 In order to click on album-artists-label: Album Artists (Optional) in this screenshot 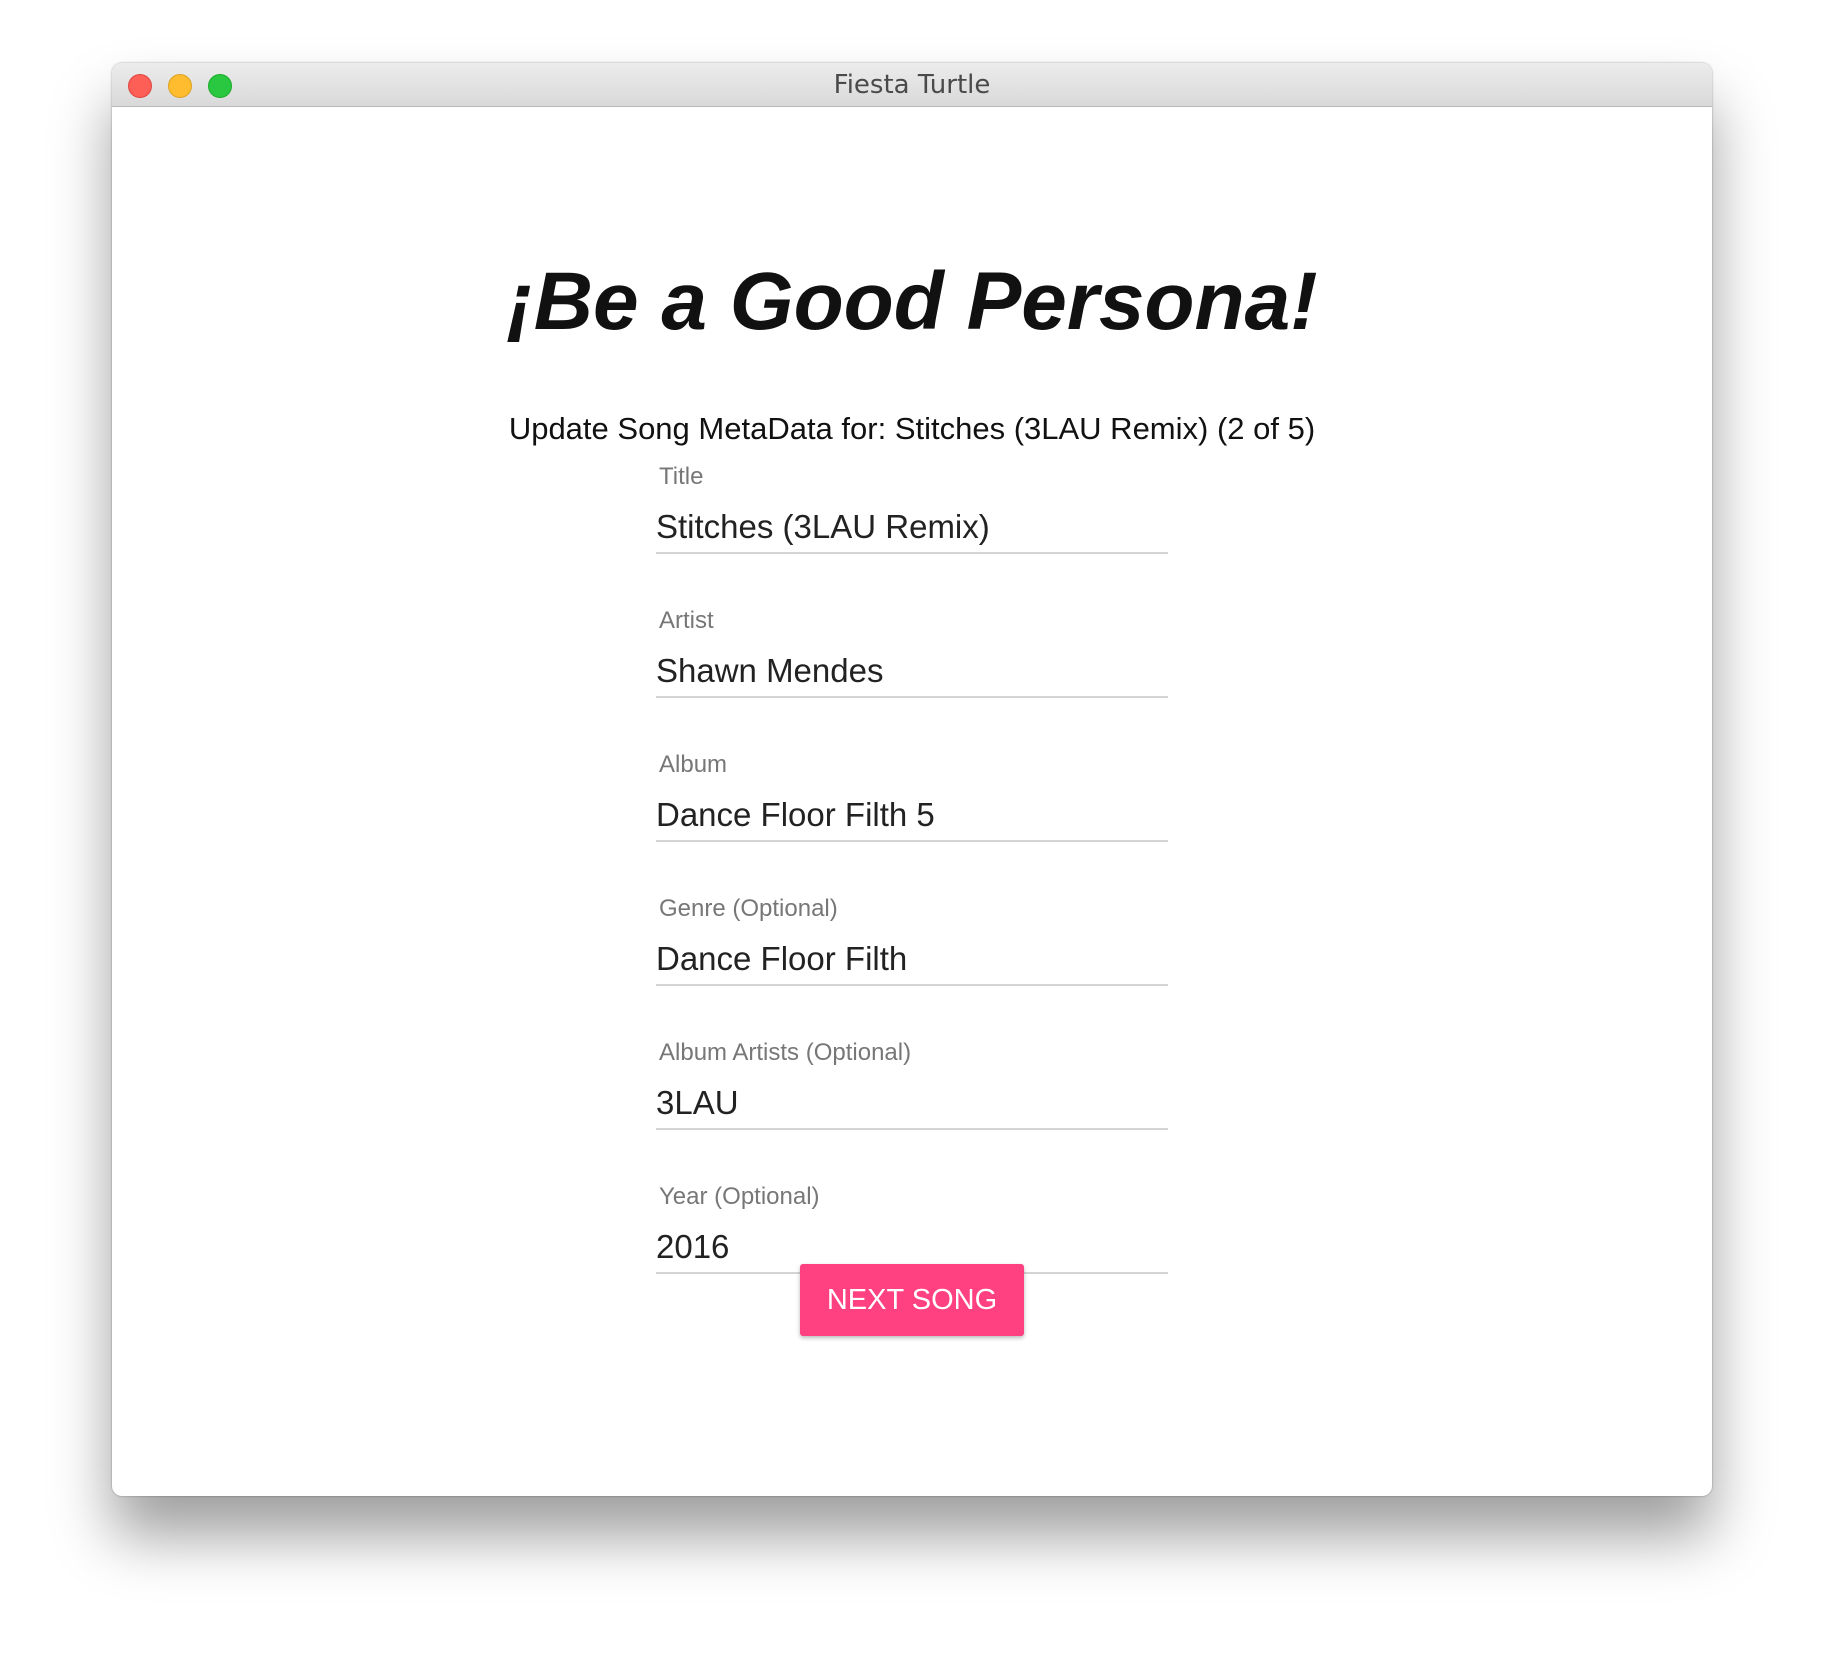, I will do `click(785, 1052)`.